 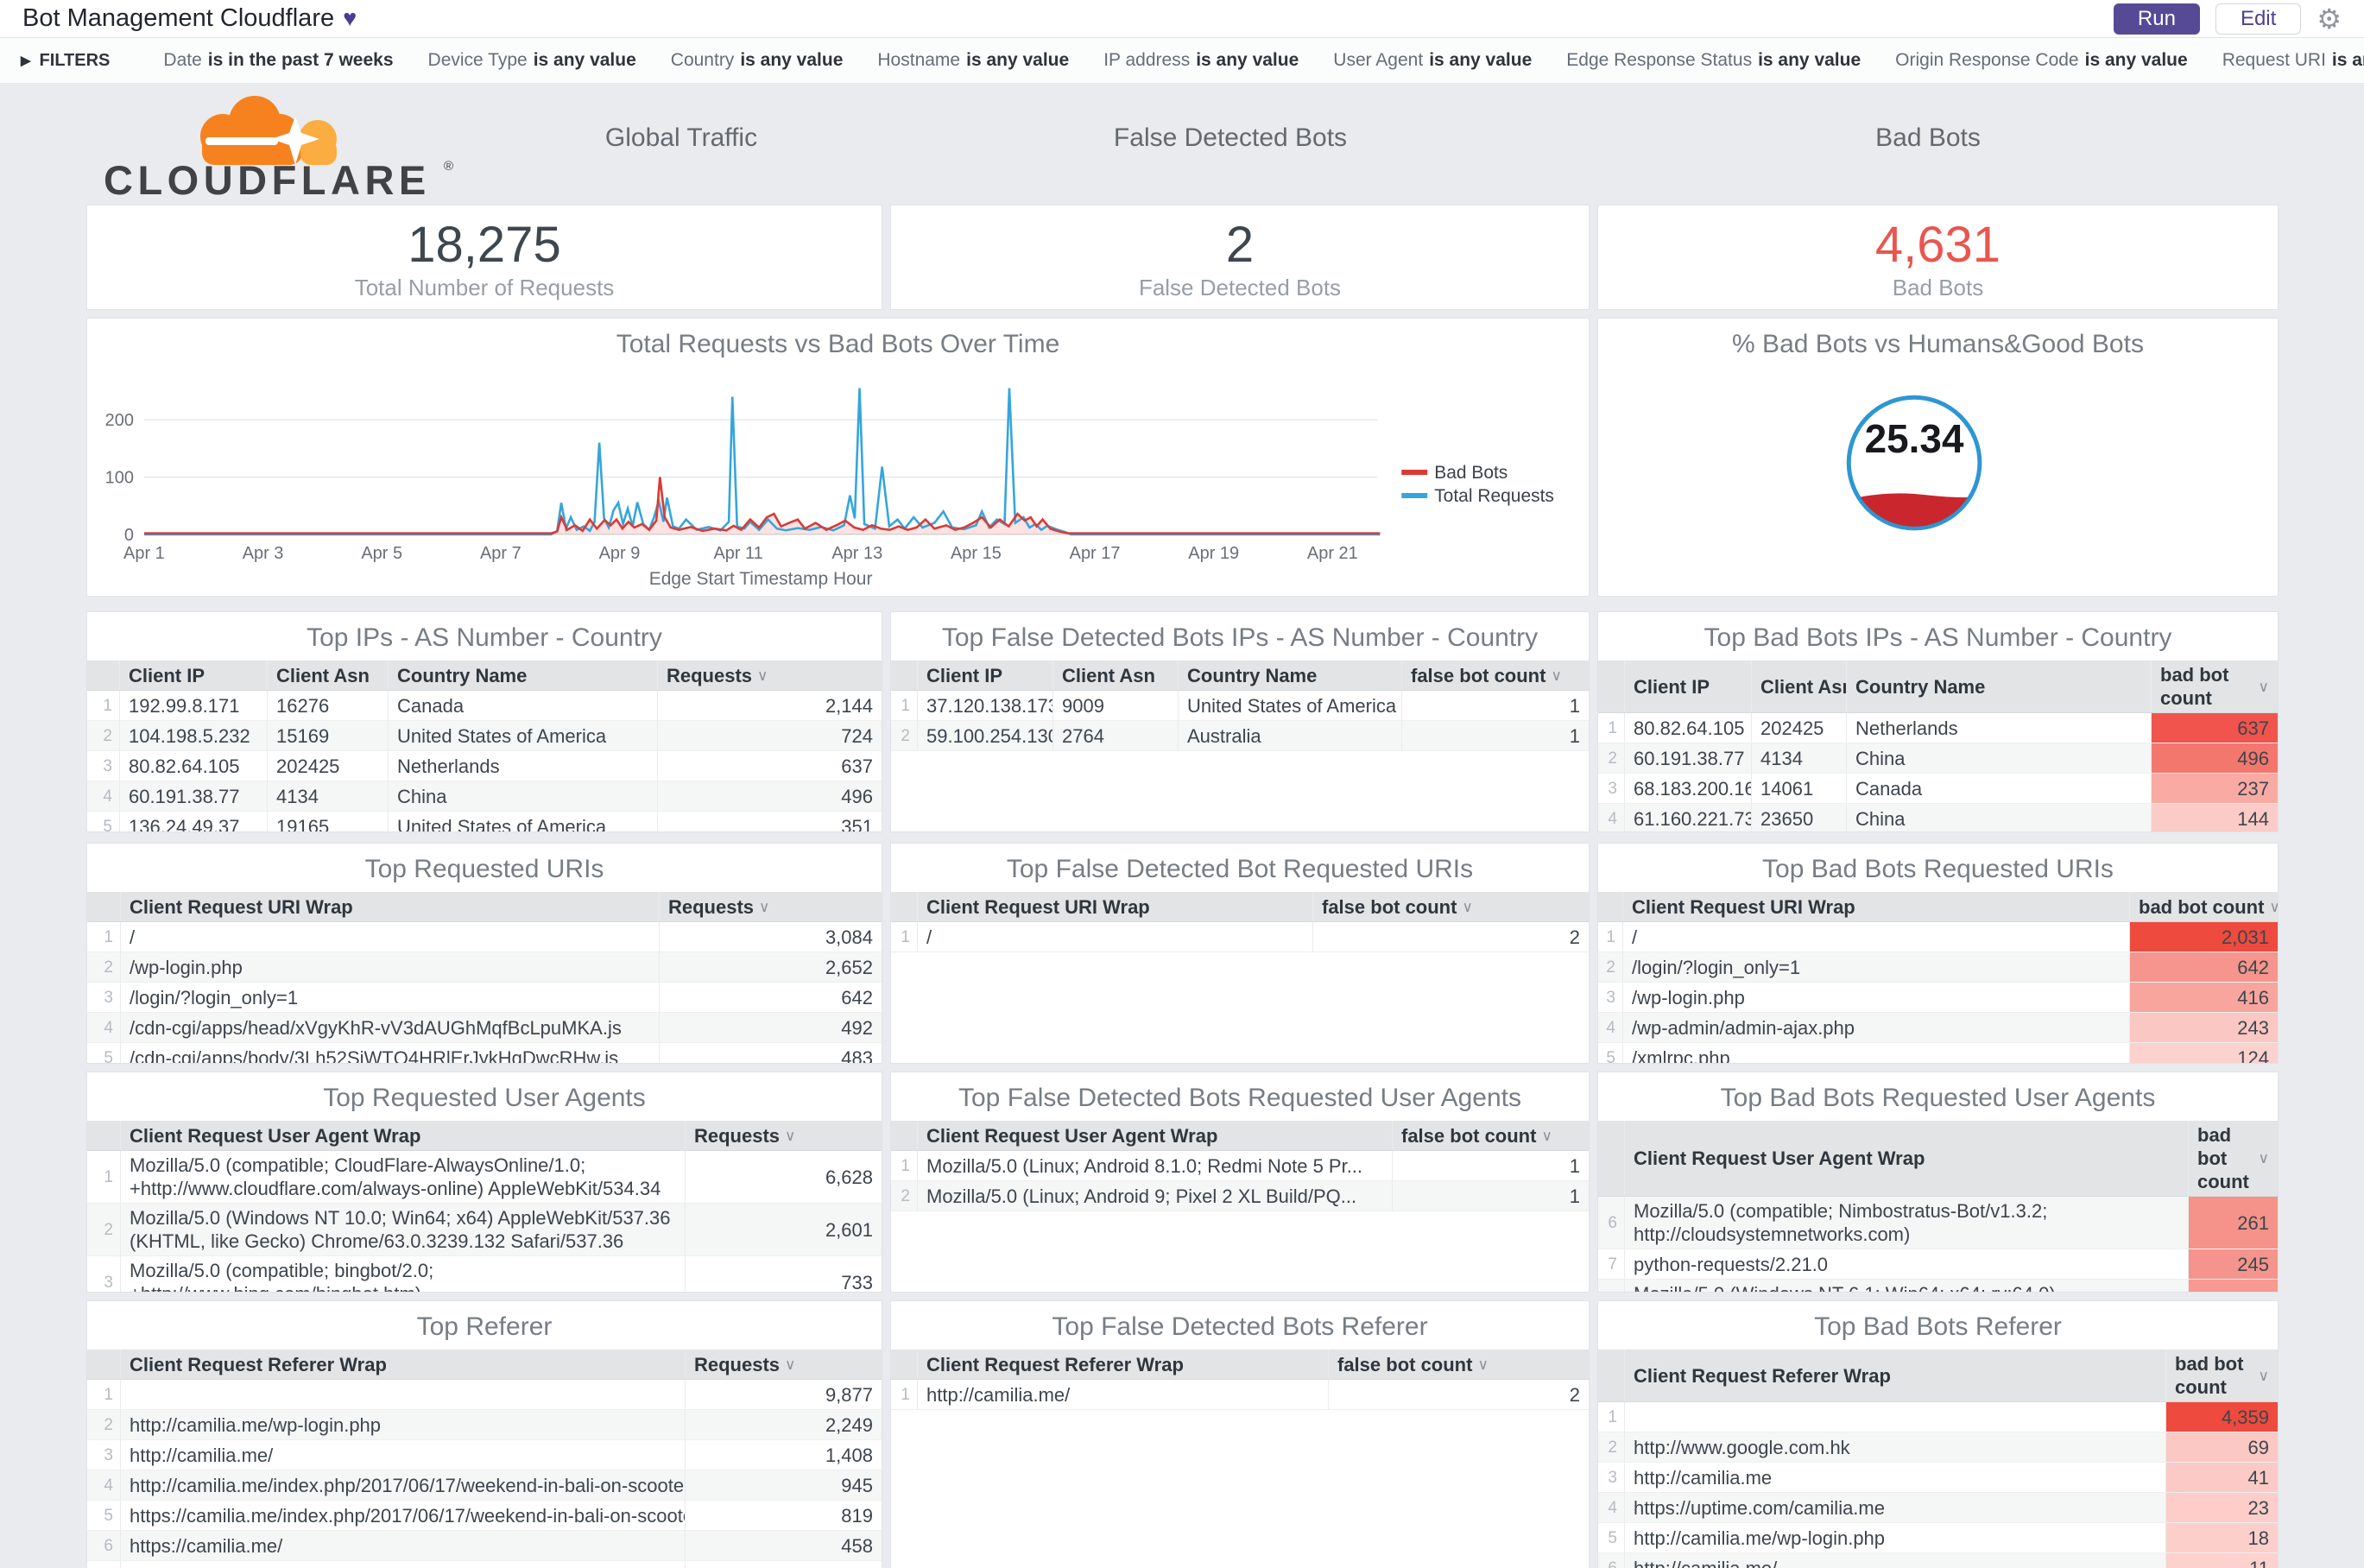 What do you see at coordinates (2041, 60) in the screenshot?
I see `filter-item: Origin Response Code is any value` at bounding box center [2041, 60].